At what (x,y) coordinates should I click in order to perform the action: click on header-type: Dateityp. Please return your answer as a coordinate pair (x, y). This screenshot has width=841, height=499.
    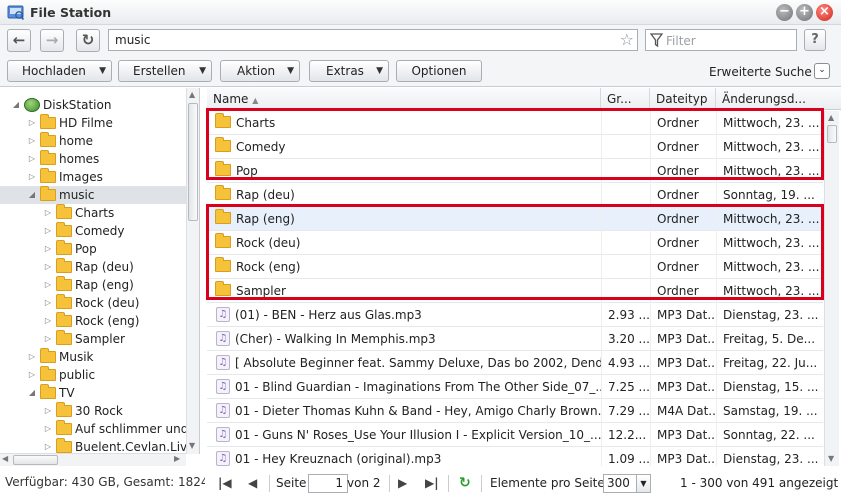
    Looking at the image, I should click on (683, 99).